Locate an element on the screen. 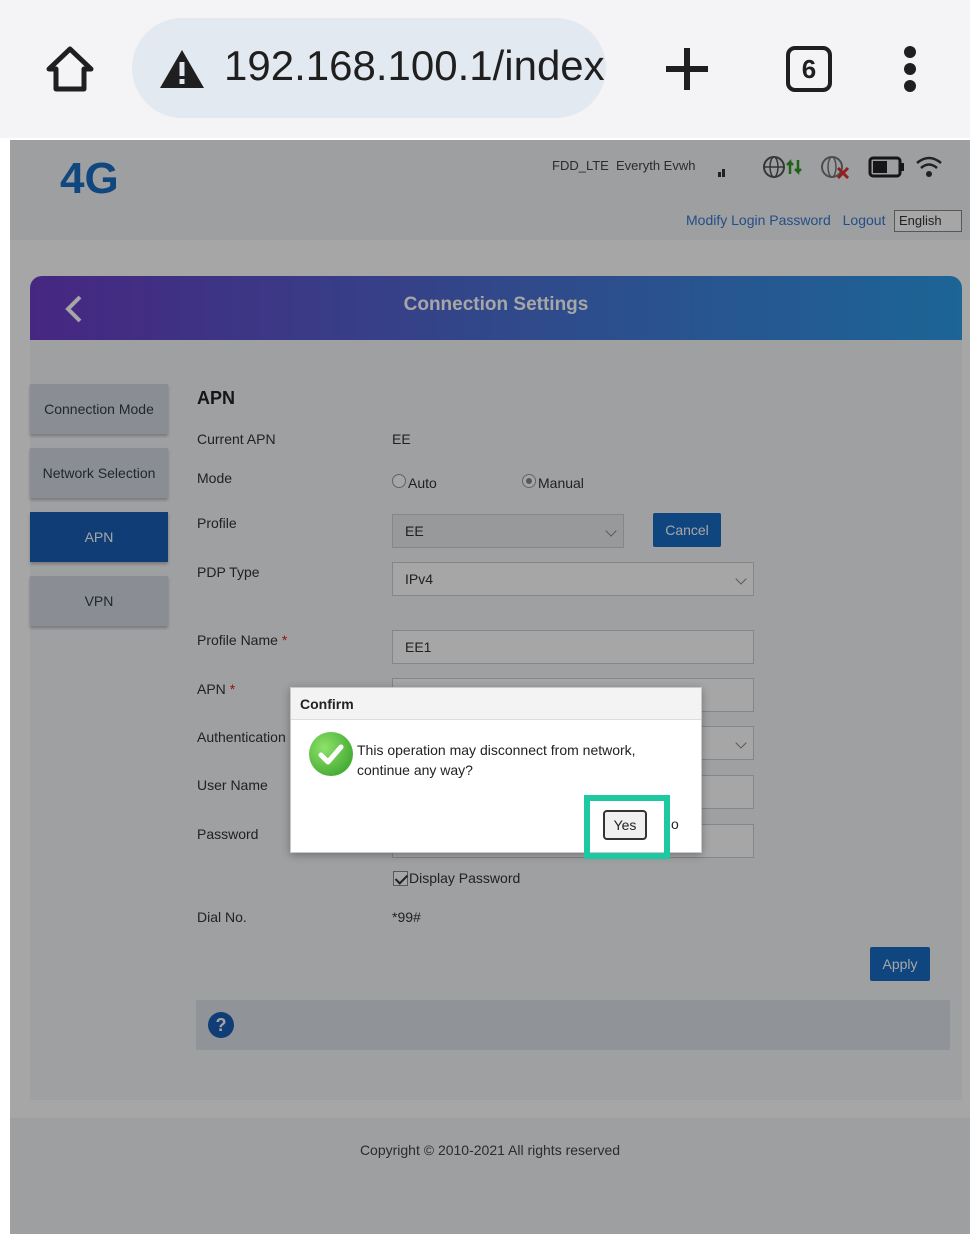  dialog-header: Confirm is located at coordinates (496, 704).